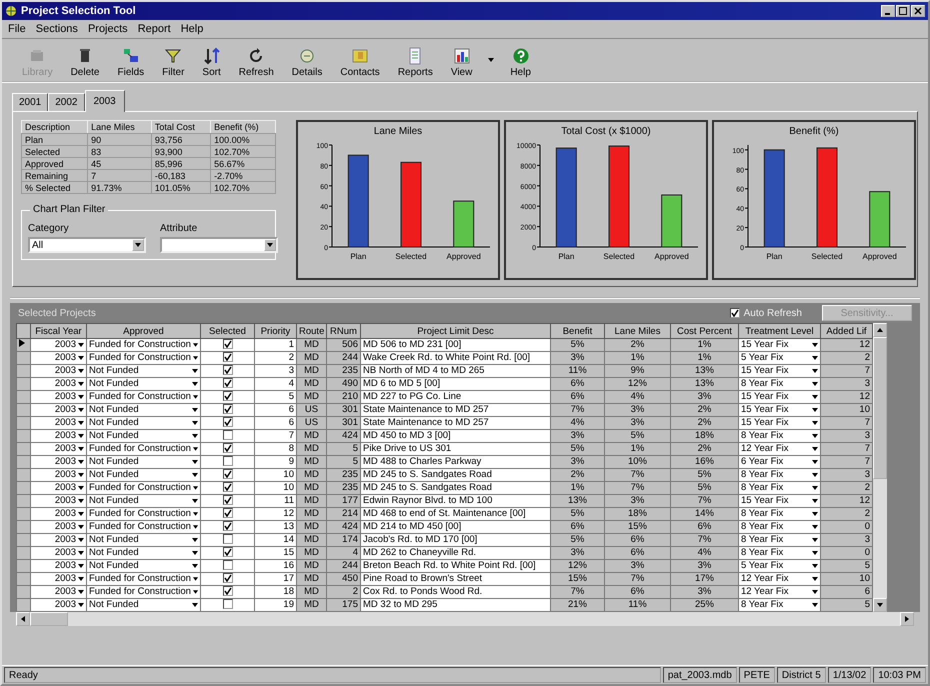 This screenshot has height=686, width=930. What do you see at coordinates (779, 462) in the screenshot?
I see `treatment-dropdown: 6 Year Fix` at bounding box center [779, 462].